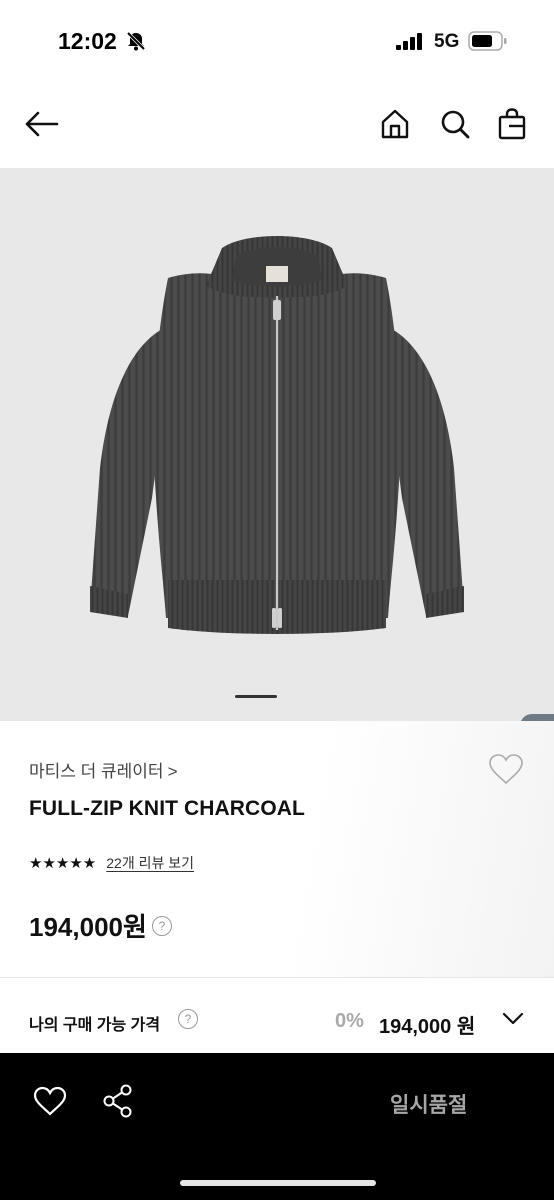  Describe the element at coordinates (513, 1018) in the screenshot. I see `chevron-down-icon` at that location.